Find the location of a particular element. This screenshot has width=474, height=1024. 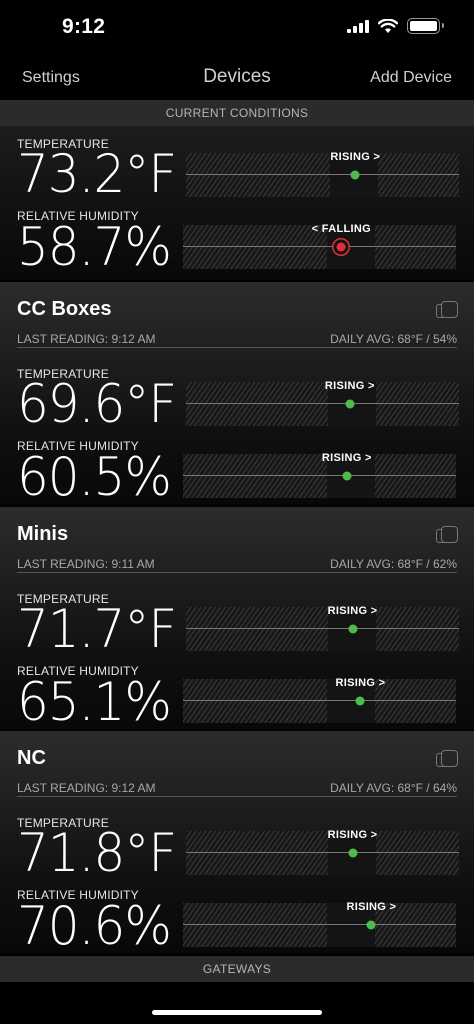

current-conditions-header: CURRENT CONDITIONS is located at coordinates (237, 113).